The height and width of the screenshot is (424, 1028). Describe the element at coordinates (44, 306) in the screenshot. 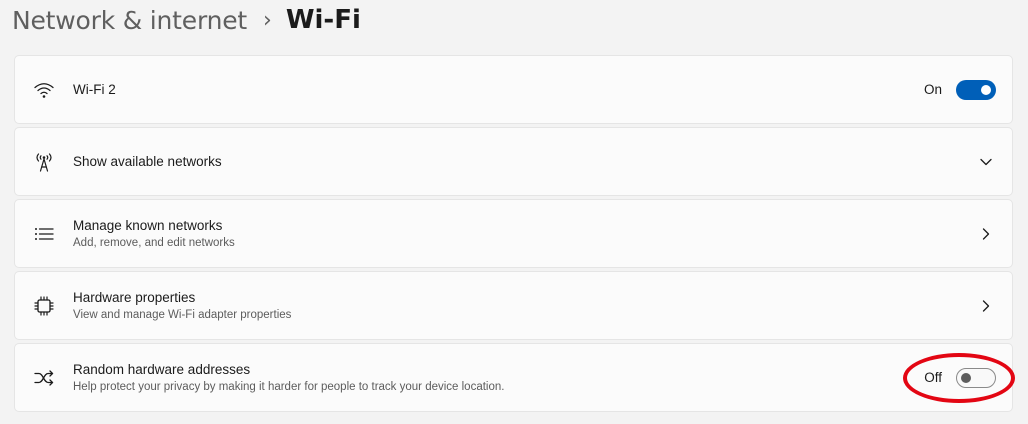

I see `chip-icon` at that location.